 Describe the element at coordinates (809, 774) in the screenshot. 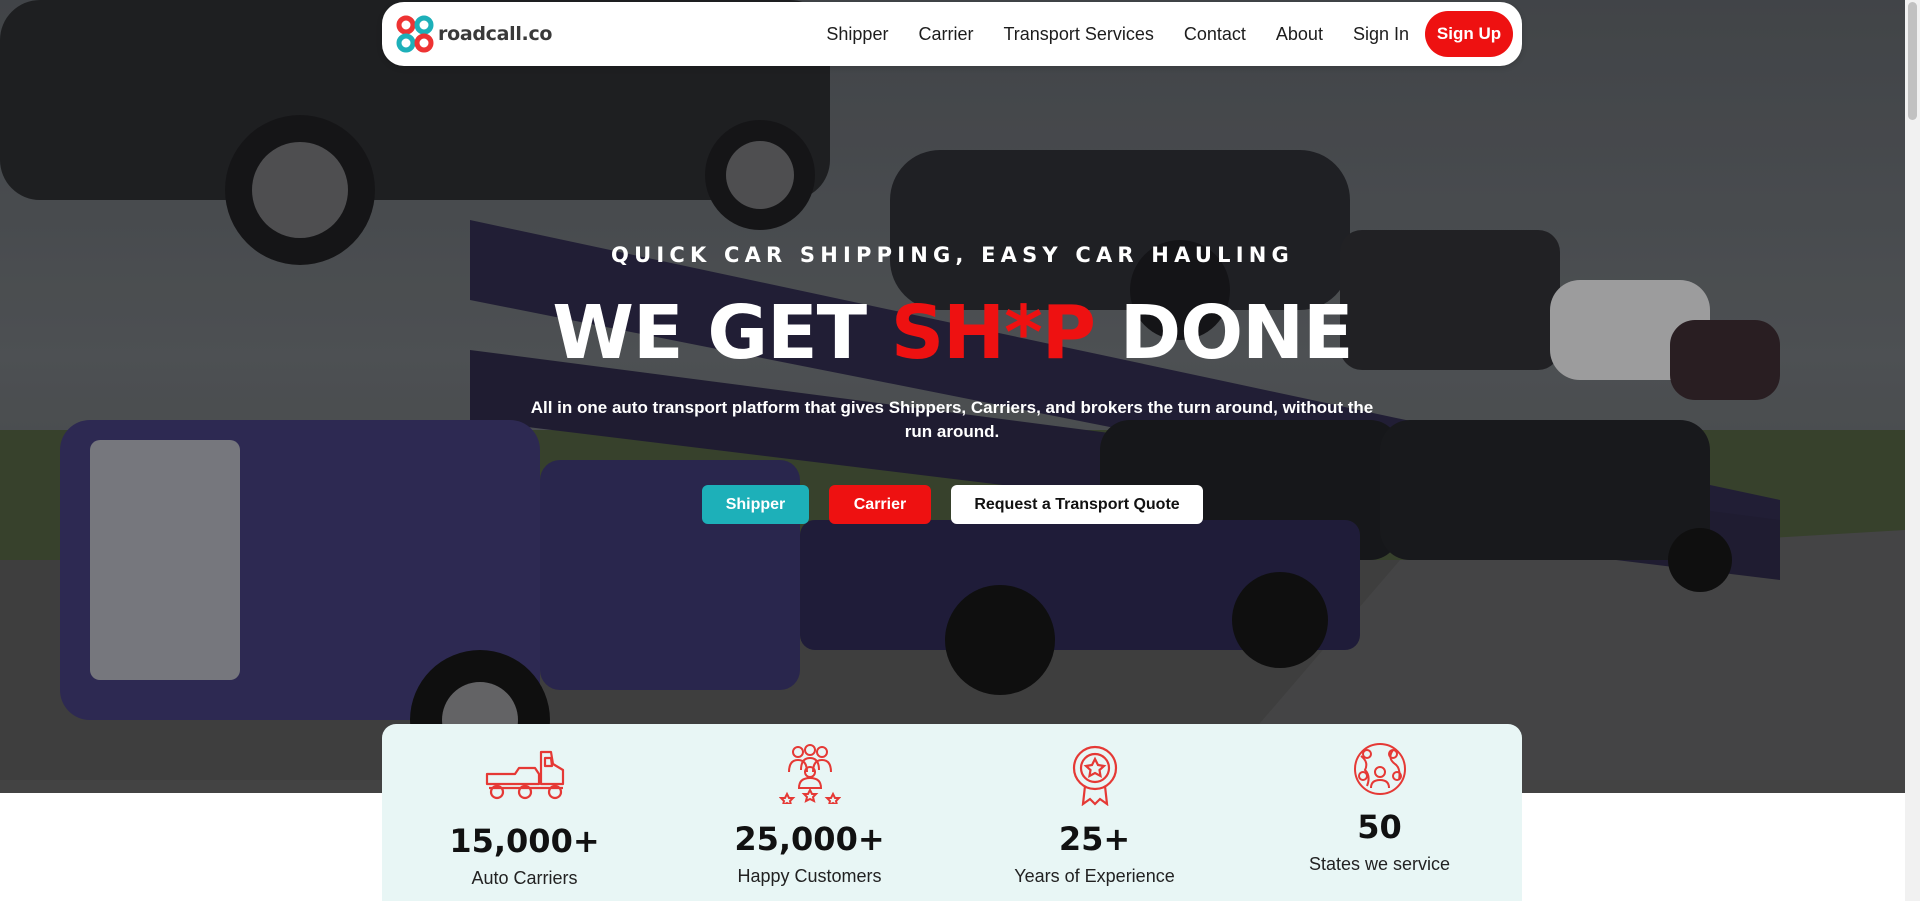

I see `happy-customers-icon` at that location.